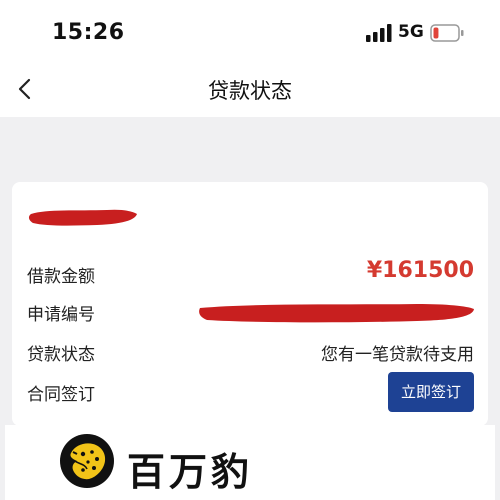 Image resolution: width=500 pixels, height=500 pixels. I want to click on network-type: 5G, so click(411, 32).